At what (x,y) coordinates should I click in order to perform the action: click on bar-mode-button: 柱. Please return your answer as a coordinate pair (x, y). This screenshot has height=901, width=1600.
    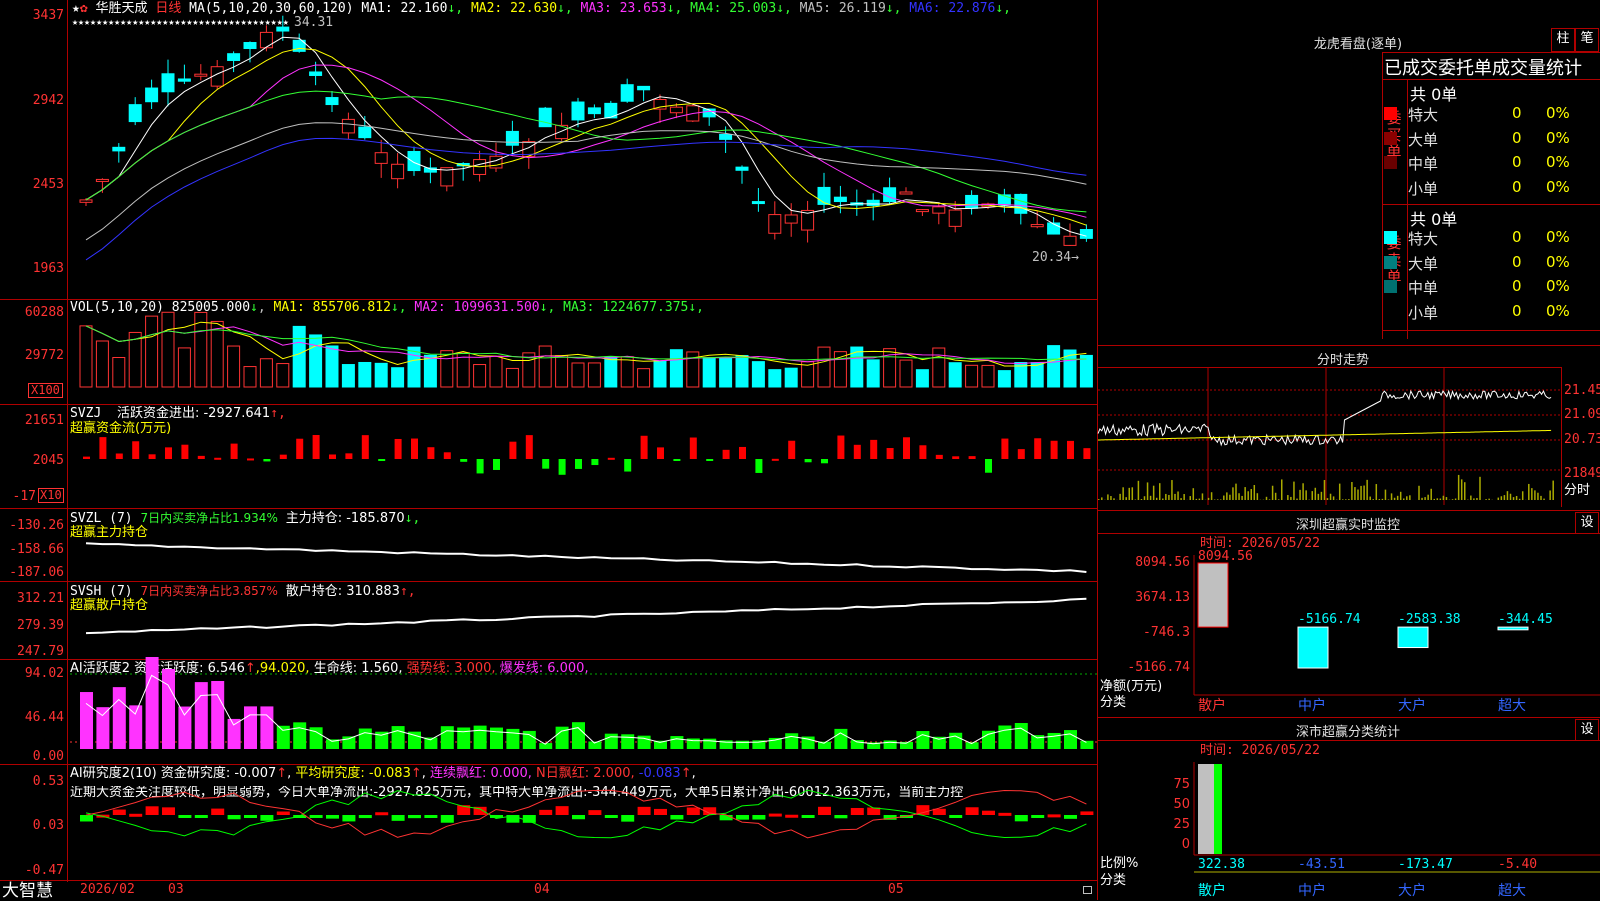
    Looking at the image, I should click on (1563, 40).